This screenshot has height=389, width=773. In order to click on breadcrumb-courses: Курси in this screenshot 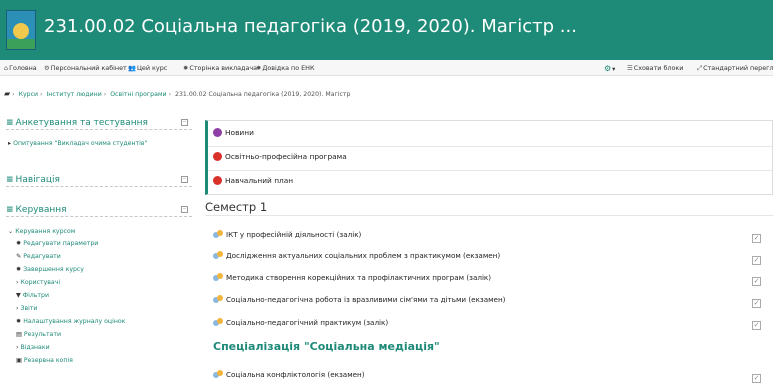, I will do `click(28, 94)`.